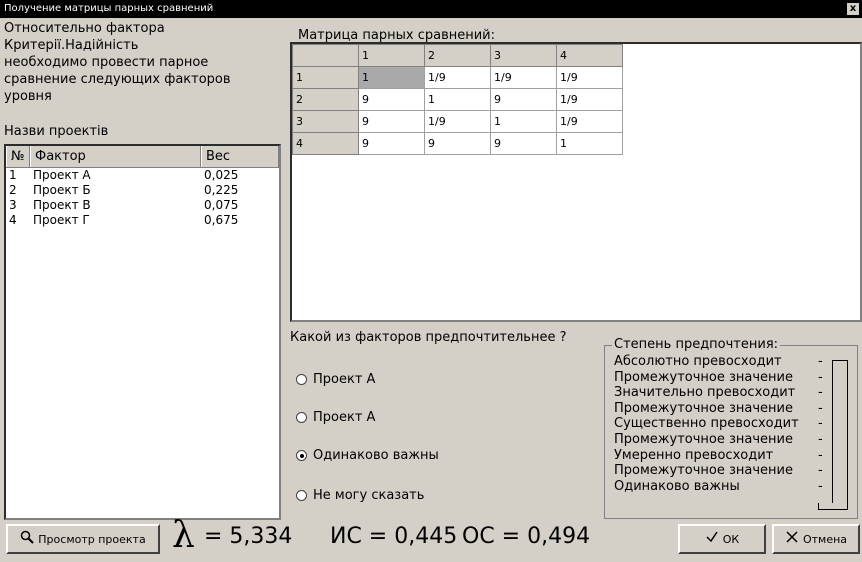 The height and width of the screenshot is (562, 862). Describe the element at coordinates (142, 205) in the screenshot. I see `table-row: 3 Проект В 0,075` at that location.